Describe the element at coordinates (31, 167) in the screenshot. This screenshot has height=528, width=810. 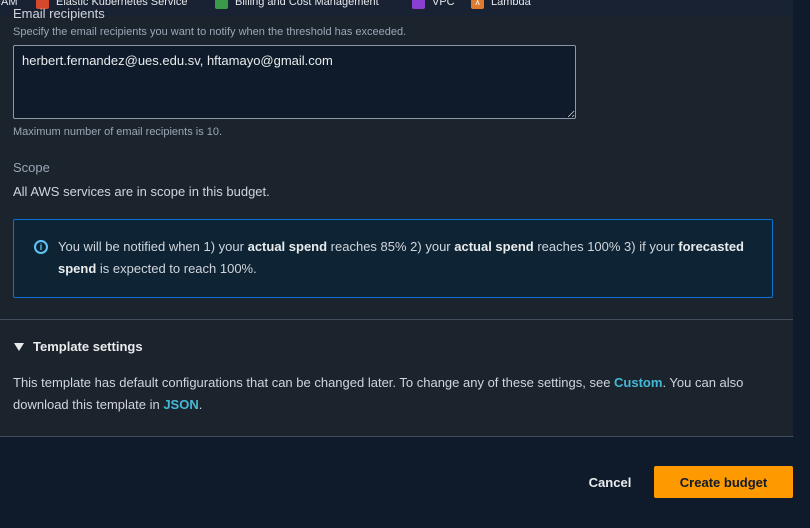
I see `scope-label: Scope` at that location.